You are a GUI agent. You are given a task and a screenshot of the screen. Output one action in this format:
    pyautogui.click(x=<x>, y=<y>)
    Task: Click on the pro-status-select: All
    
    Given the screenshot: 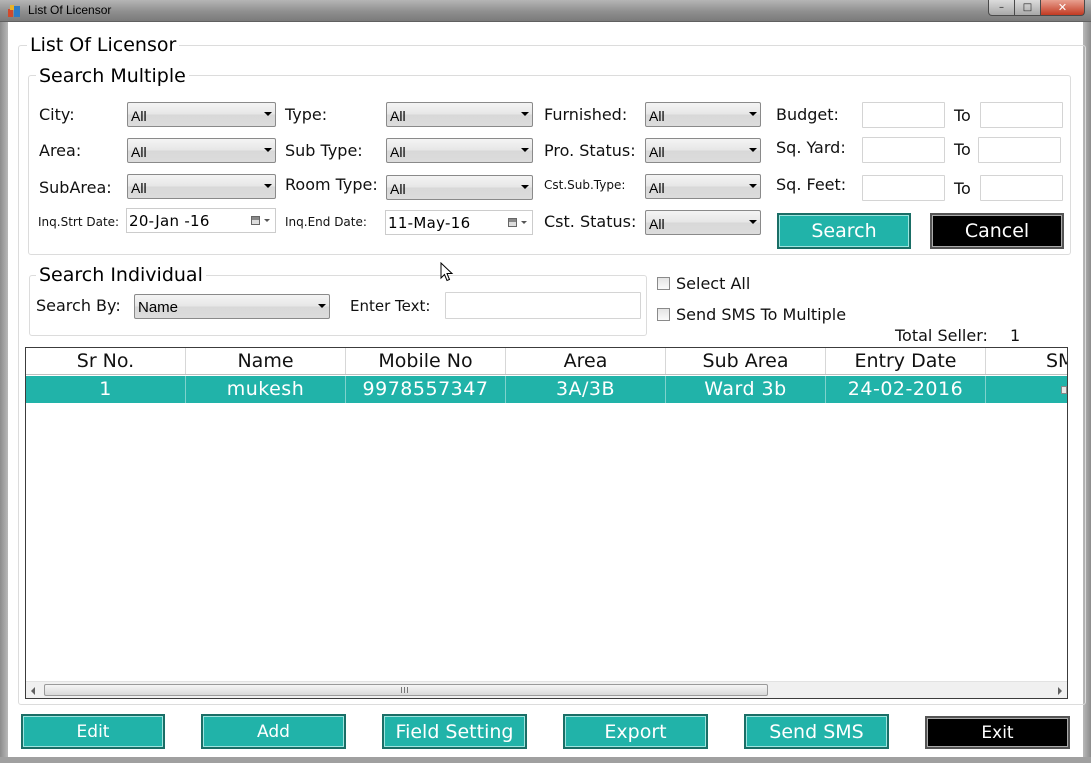 What is the action you would take?
    pyautogui.click(x=703, y=150)
    